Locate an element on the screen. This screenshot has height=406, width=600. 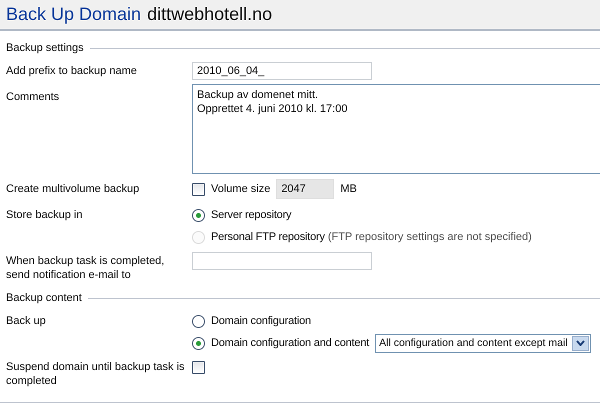
field-label: Create multivolume backup is located at coordinates (72, 189).